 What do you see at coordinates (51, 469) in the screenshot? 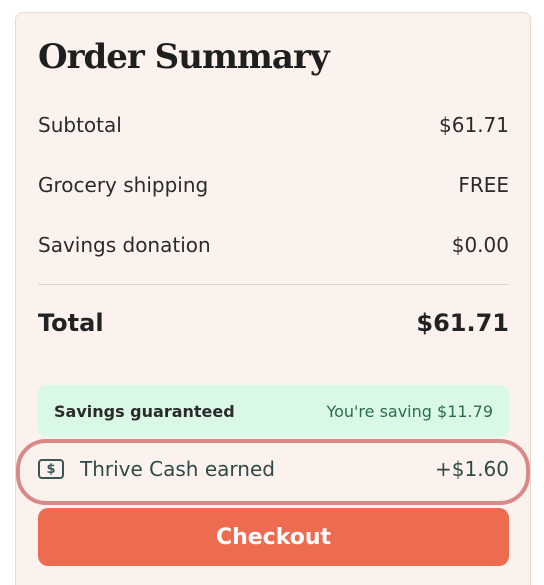
I see `dollar-bill-icon: $` at bounding box center [51, 469].